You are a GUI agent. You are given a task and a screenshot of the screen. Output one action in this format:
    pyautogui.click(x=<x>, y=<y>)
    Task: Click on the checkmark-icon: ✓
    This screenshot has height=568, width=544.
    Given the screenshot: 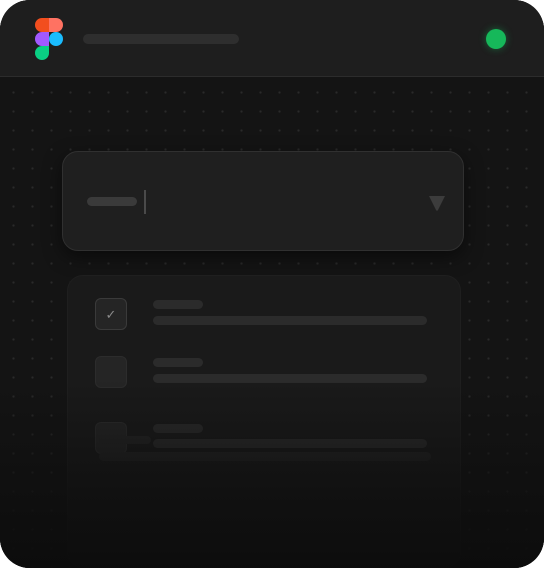 What is the action you would take?
    pyautogui.click(x=111, y=314)
    